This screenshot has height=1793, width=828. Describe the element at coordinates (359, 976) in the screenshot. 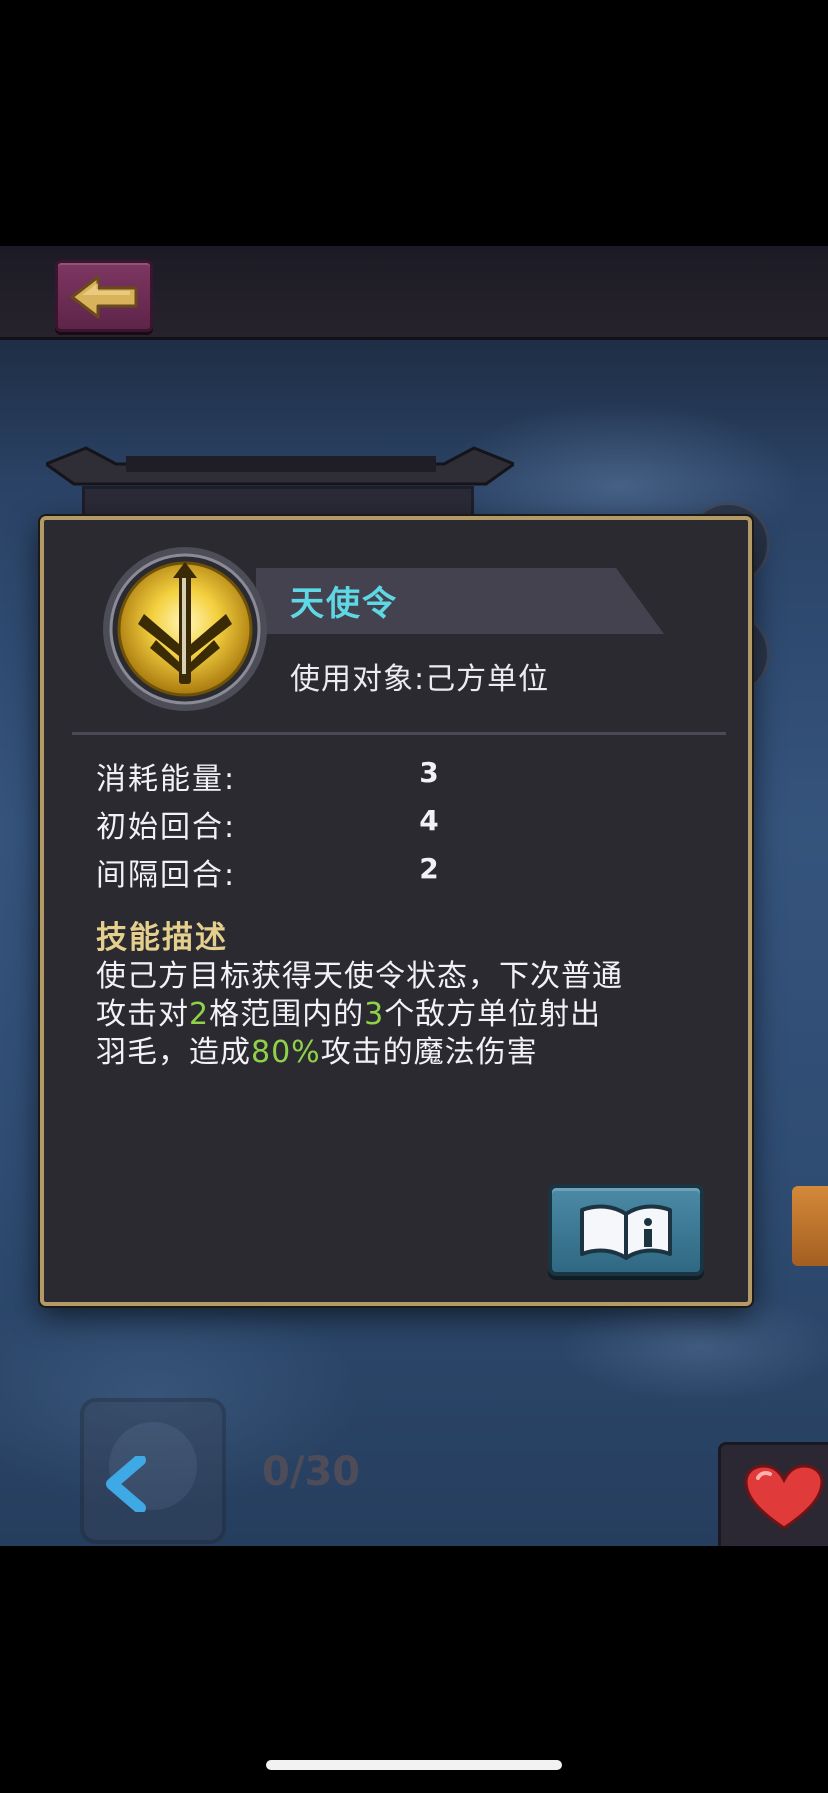

I see `desc-line-1: 使己方目标获得天使令状态，下次普通` at that location.